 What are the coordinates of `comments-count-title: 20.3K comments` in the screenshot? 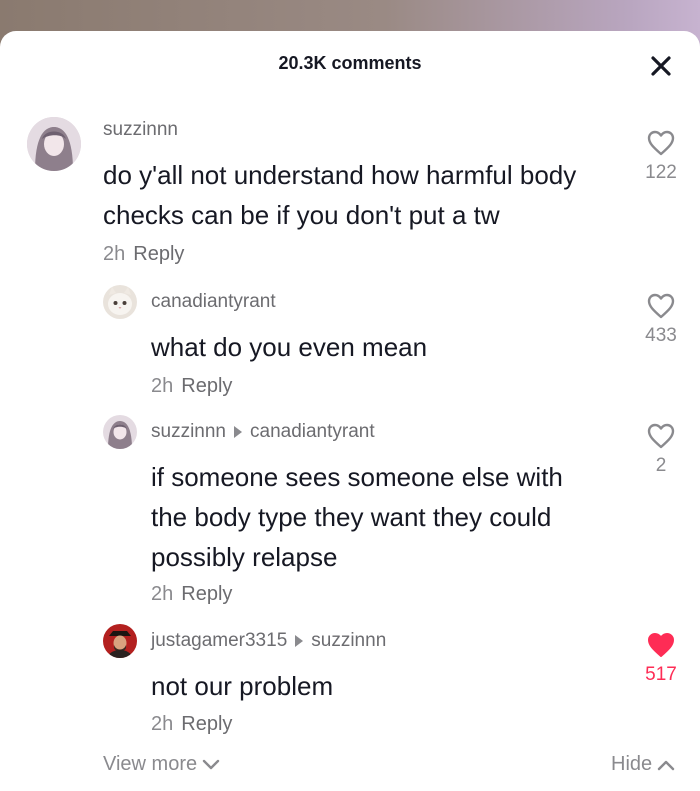 It's located at (350, 63).